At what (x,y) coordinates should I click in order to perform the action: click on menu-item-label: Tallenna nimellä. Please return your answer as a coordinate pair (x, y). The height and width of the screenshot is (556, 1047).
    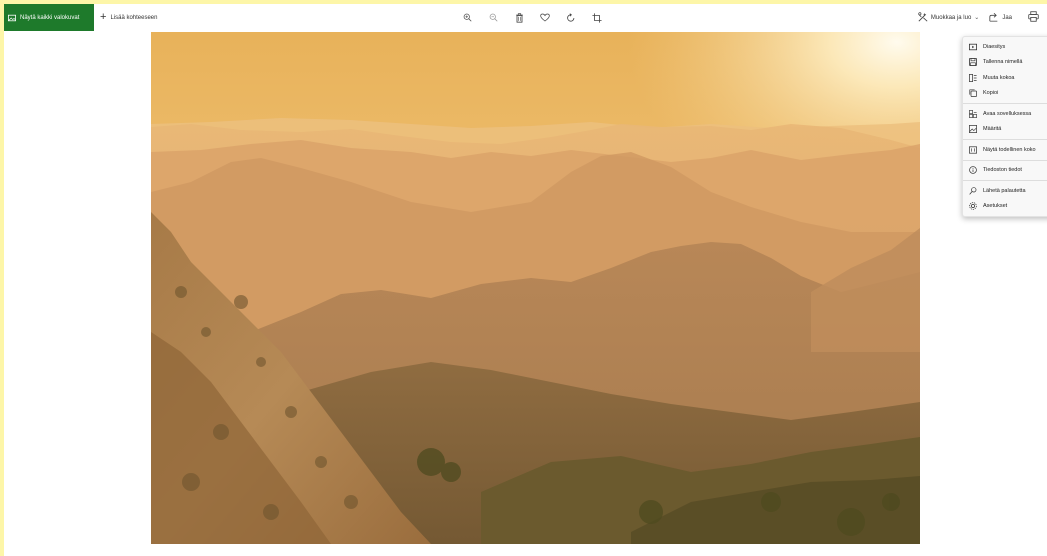
    Looking at the image, I should click on (1003, 62).